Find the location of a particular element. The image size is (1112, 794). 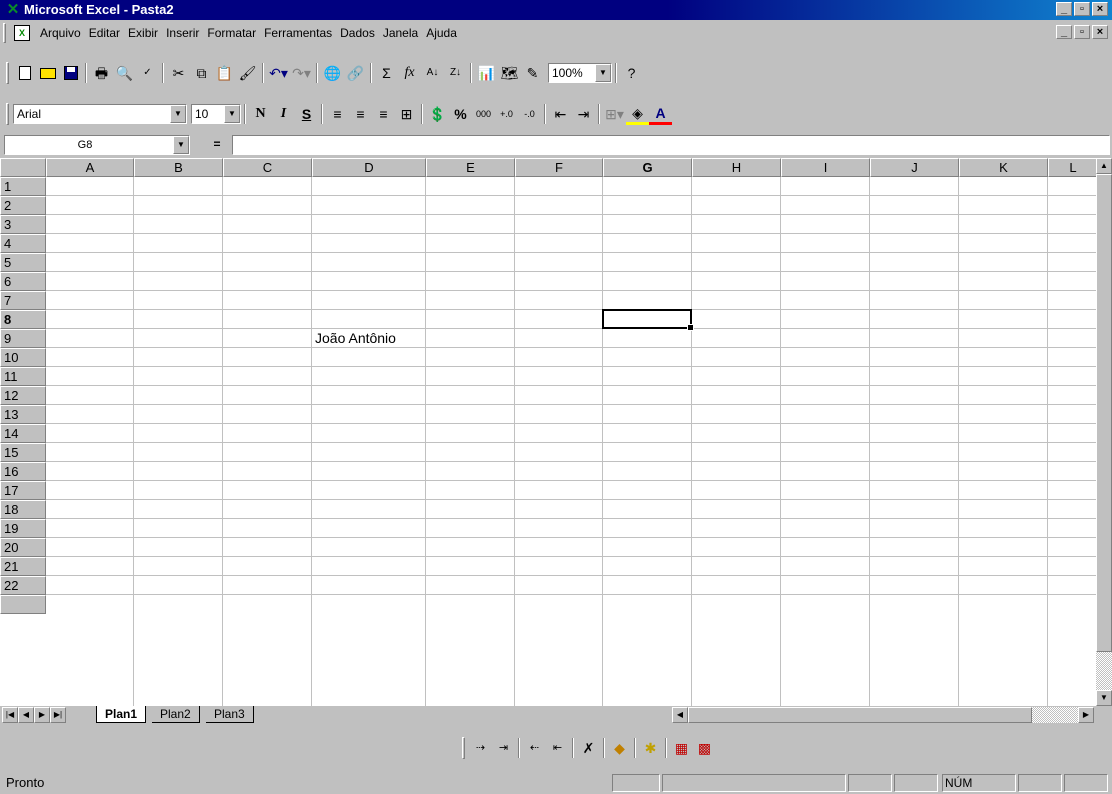

font-color-icon: A is located at coordinates (660, 114).